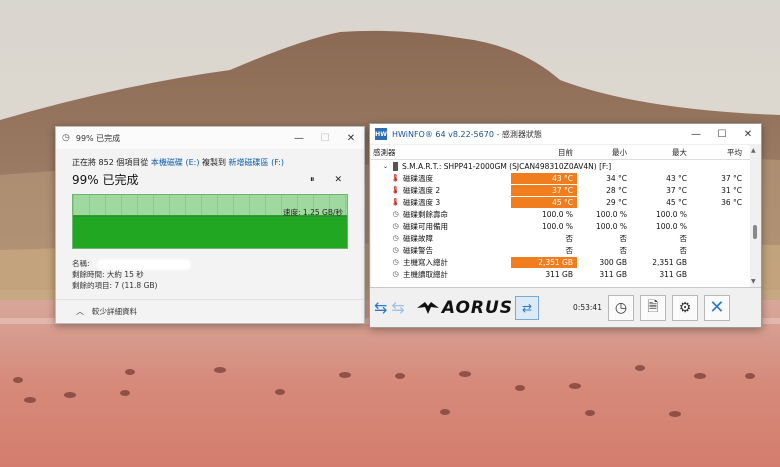  Describe the element at coordinates (210, 263) in the screenshot. I see `file-name-row: 名稱:` at that location.